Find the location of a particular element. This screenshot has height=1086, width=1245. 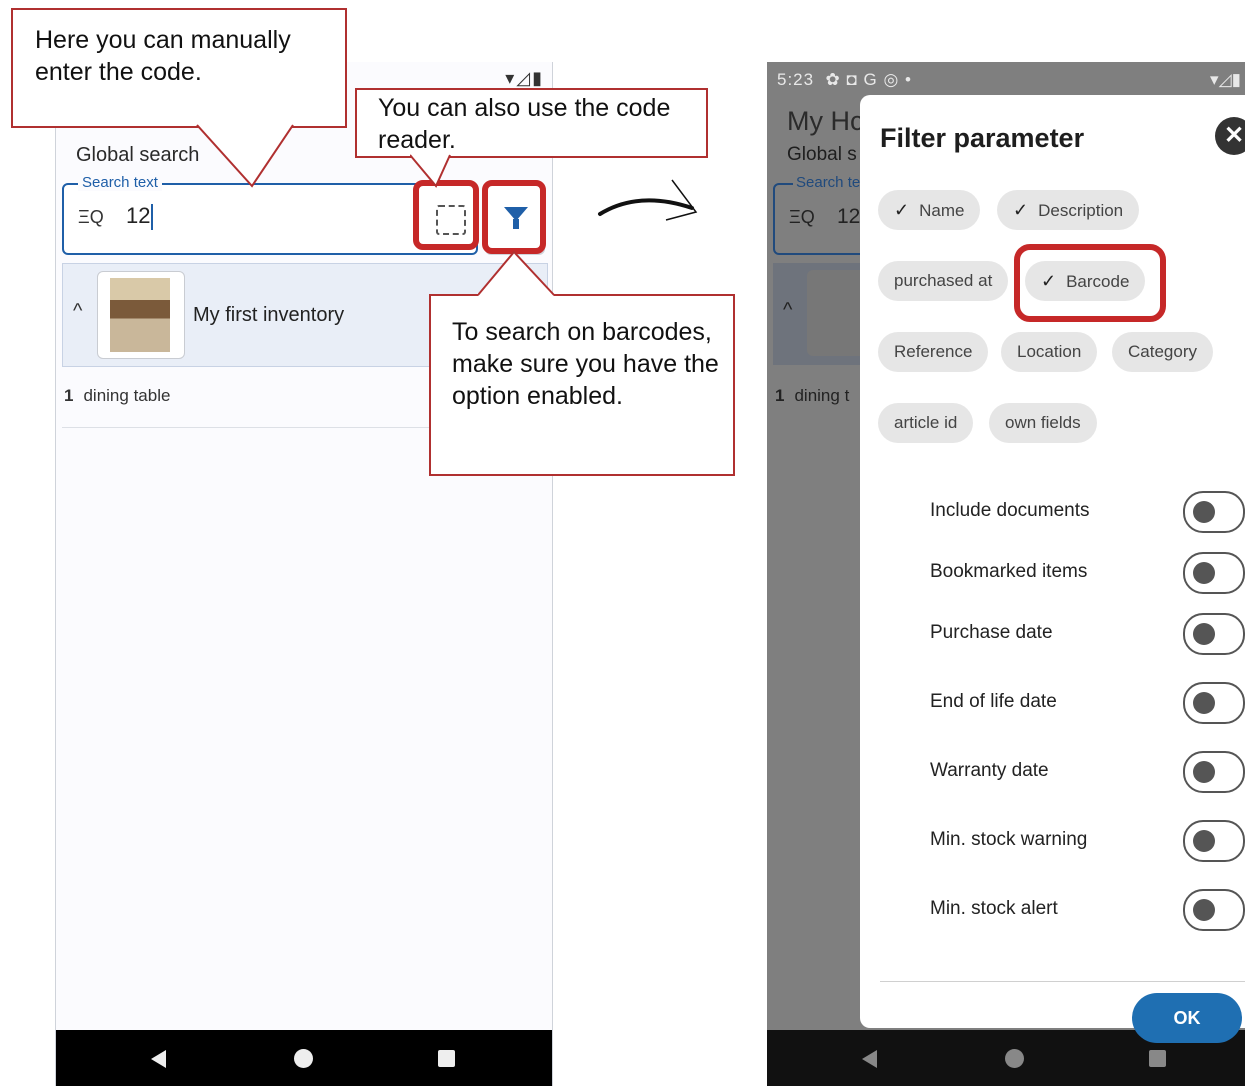

toggle-min-stock-alert is located at coordinates (1214, 910).